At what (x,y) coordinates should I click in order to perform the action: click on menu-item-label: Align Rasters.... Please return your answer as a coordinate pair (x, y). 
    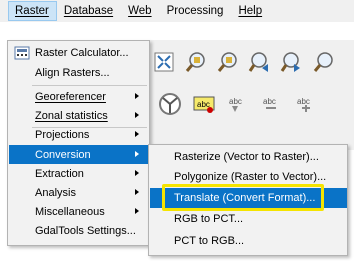
    Looking at the image, I should click on (72, 72).